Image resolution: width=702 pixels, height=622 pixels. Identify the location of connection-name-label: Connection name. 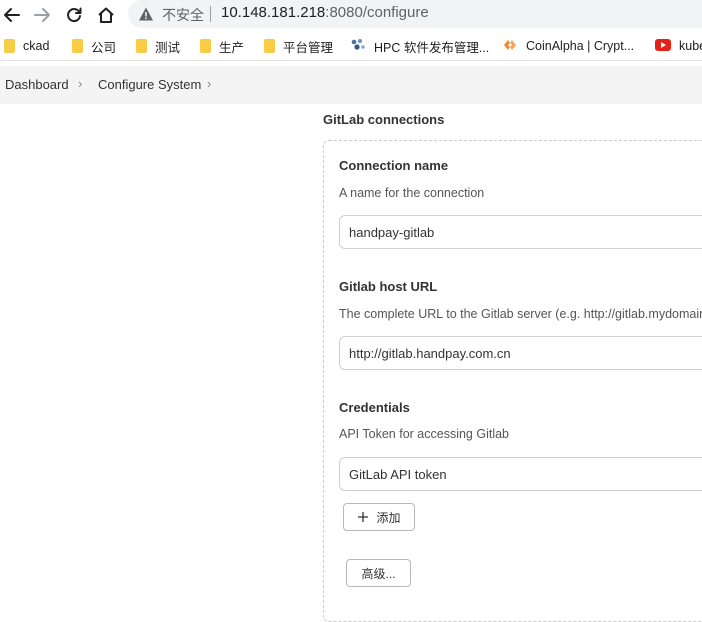
(394, 165).